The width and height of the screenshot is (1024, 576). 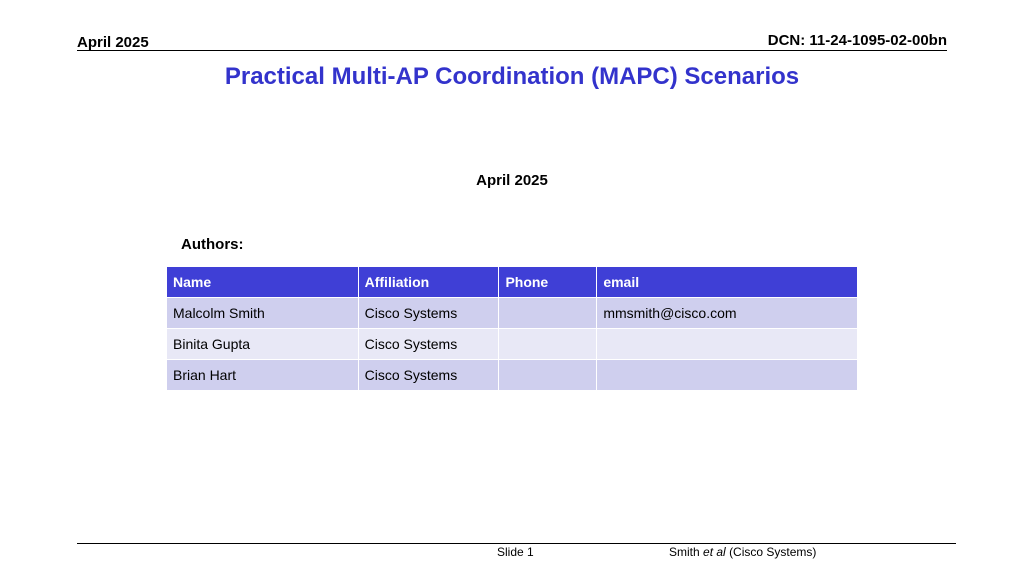 I want to click on column-header-email: email, so click(x=727, y=282).